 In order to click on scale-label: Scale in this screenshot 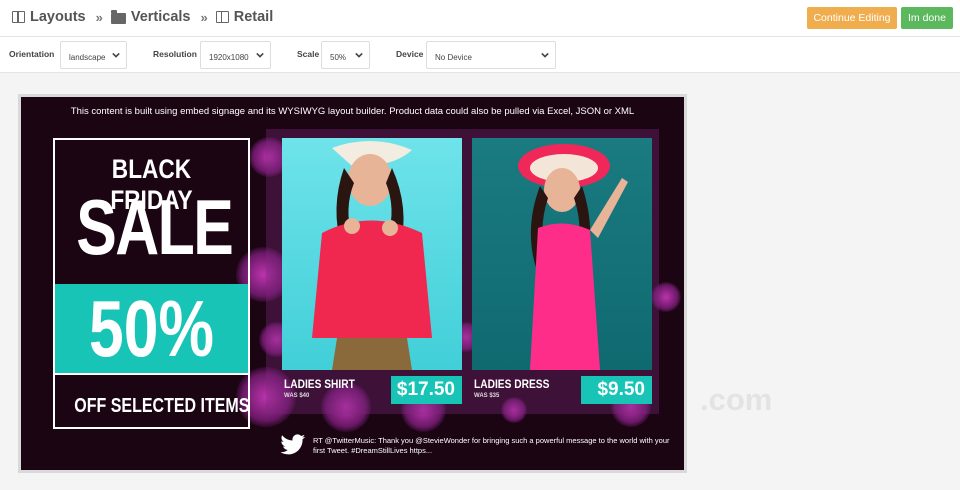, I will do `click(308, 54)`.